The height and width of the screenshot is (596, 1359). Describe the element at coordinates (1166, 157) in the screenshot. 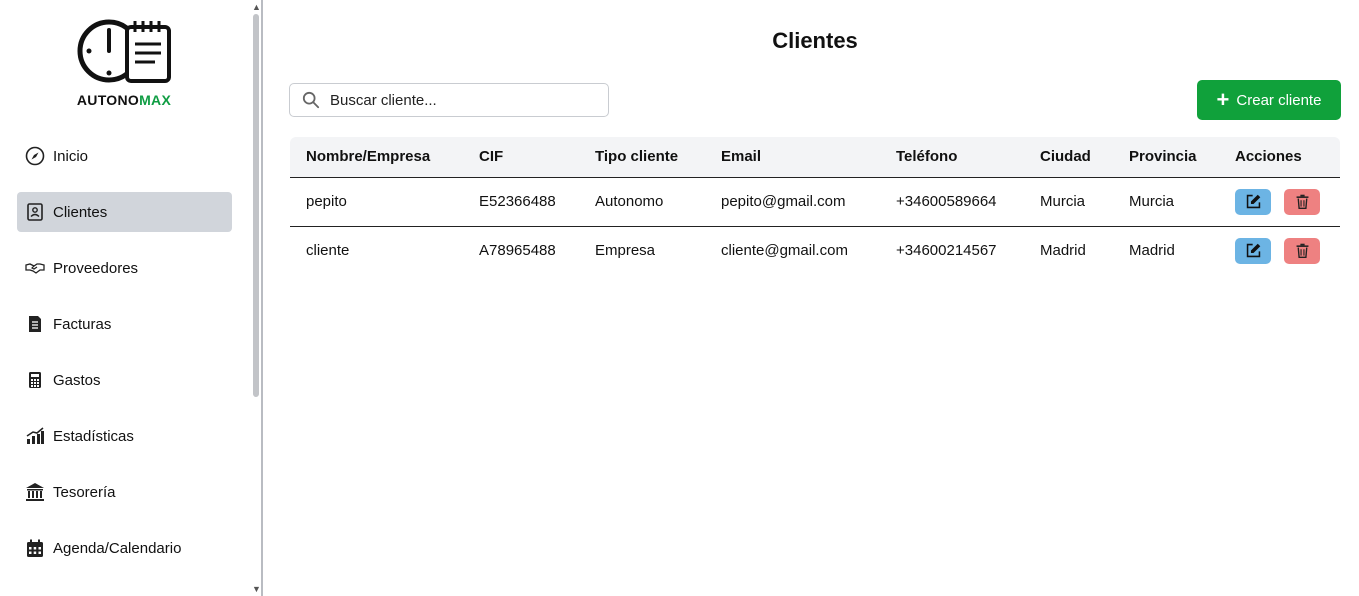

I see `column-header: Provincia` at that location.